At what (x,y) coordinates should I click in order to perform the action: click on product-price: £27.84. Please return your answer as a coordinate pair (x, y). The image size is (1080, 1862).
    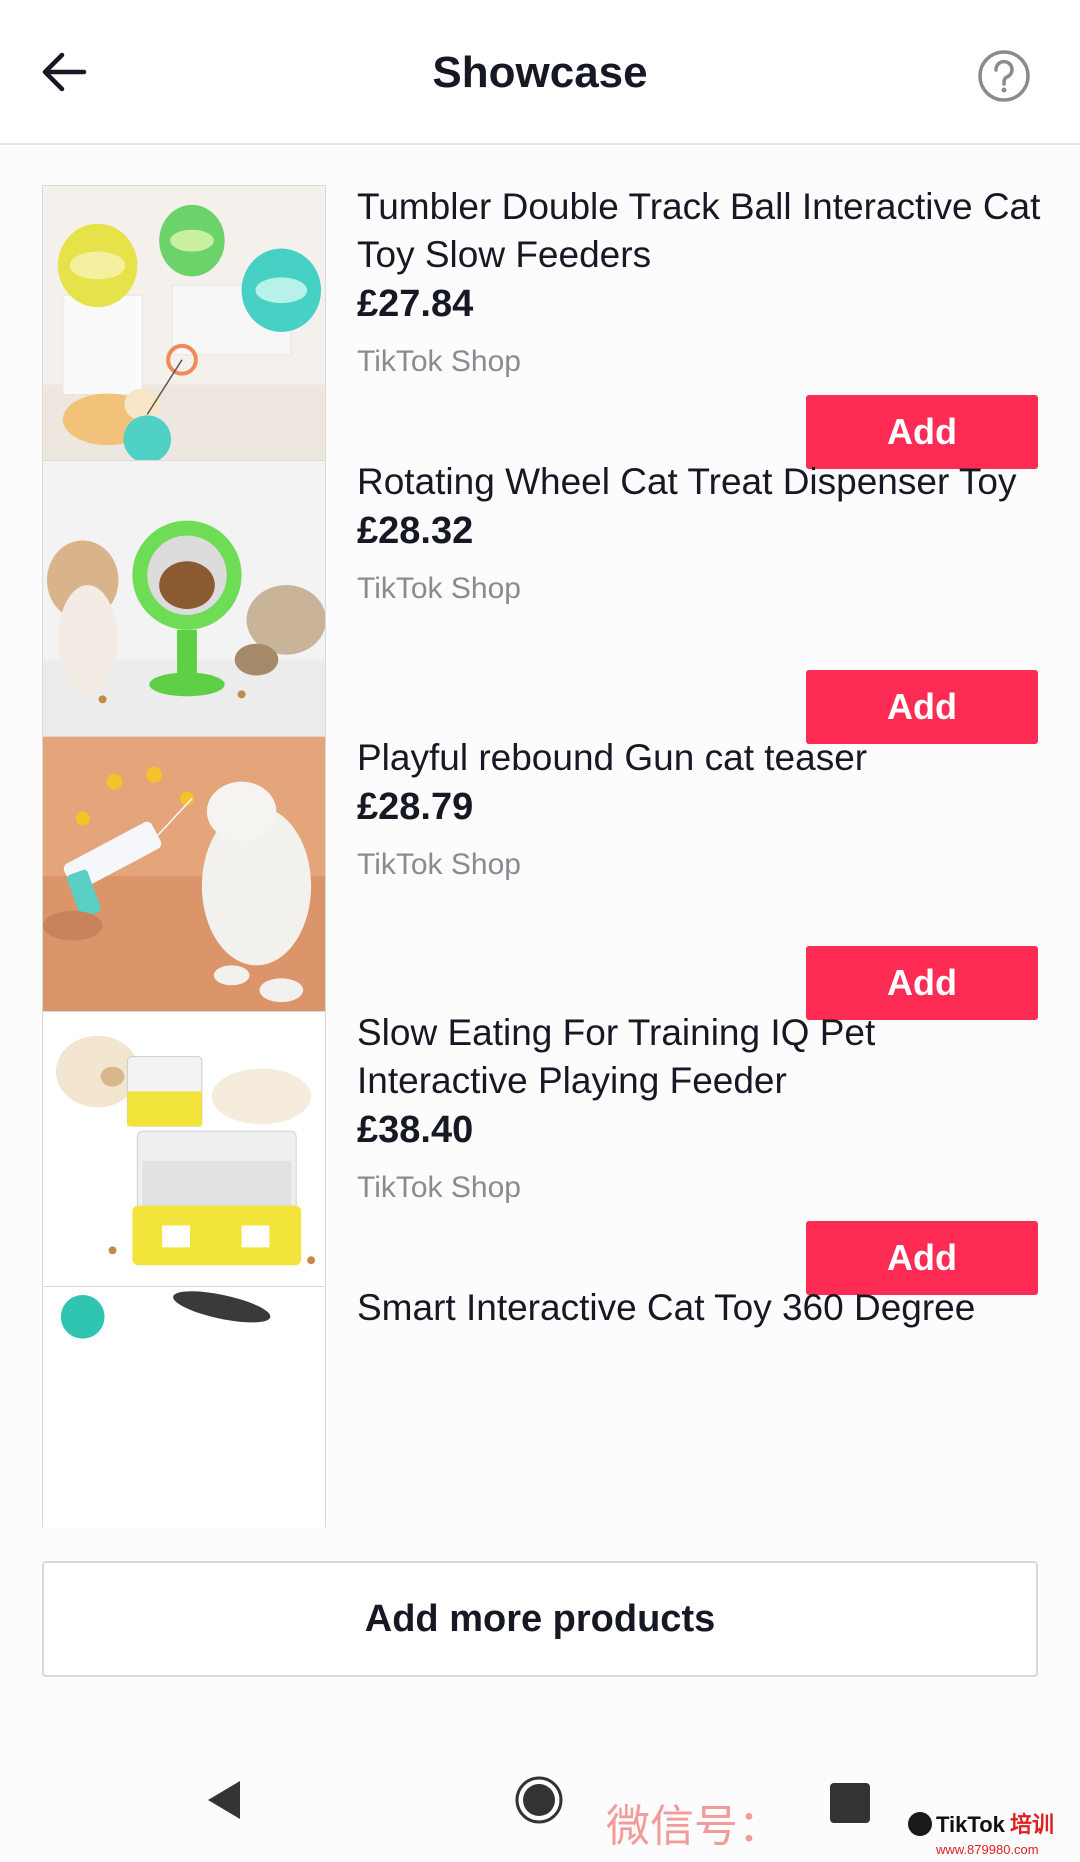
    Looking at the image, I should click on (415, 304).